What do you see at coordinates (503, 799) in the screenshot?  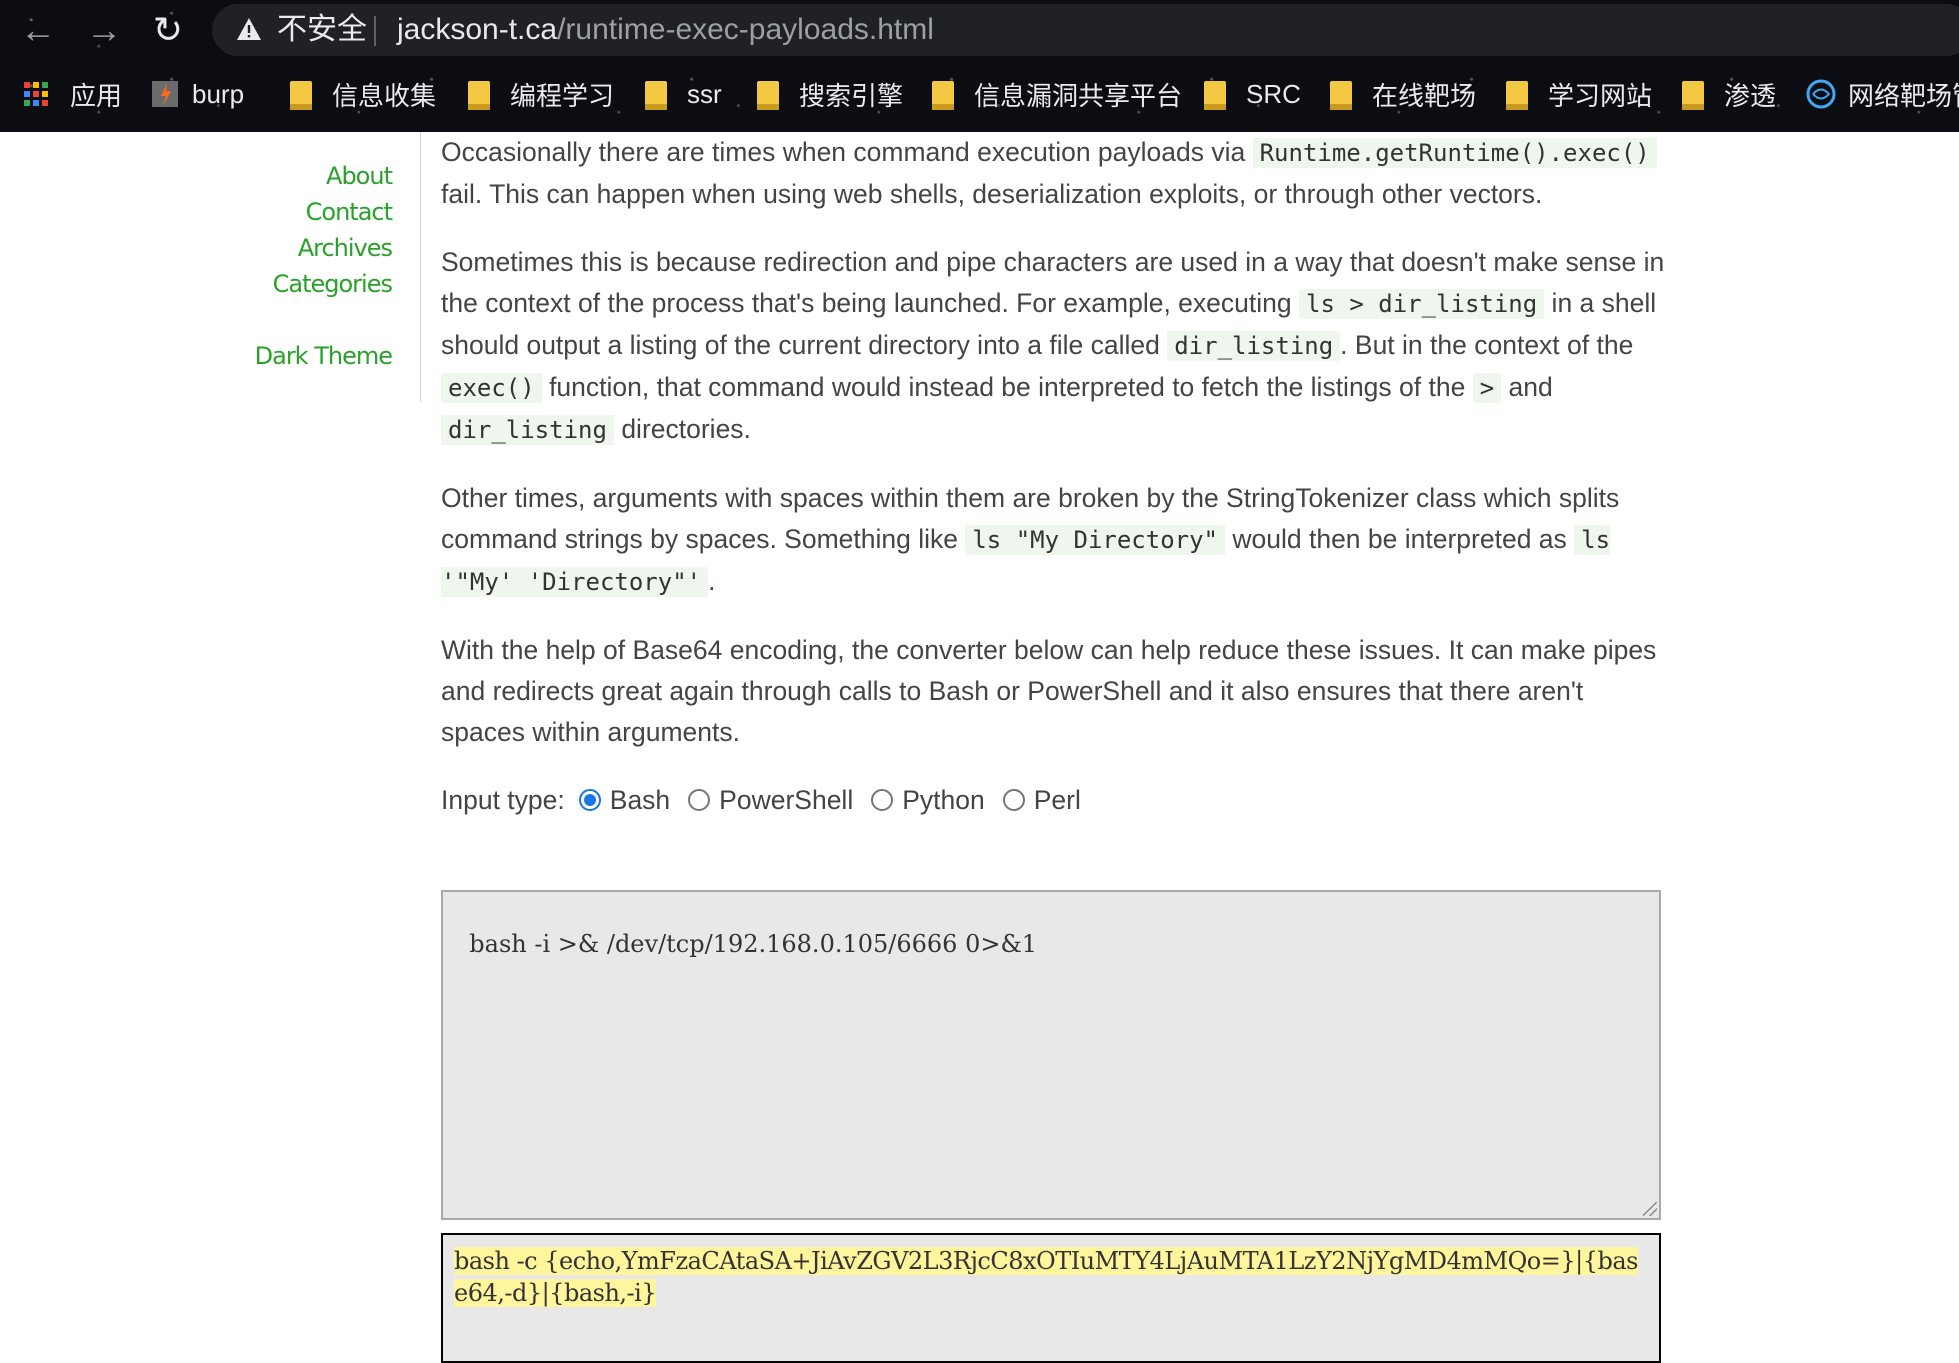 I see `input-type-label: Input type:` at bounding box center [503, 799].